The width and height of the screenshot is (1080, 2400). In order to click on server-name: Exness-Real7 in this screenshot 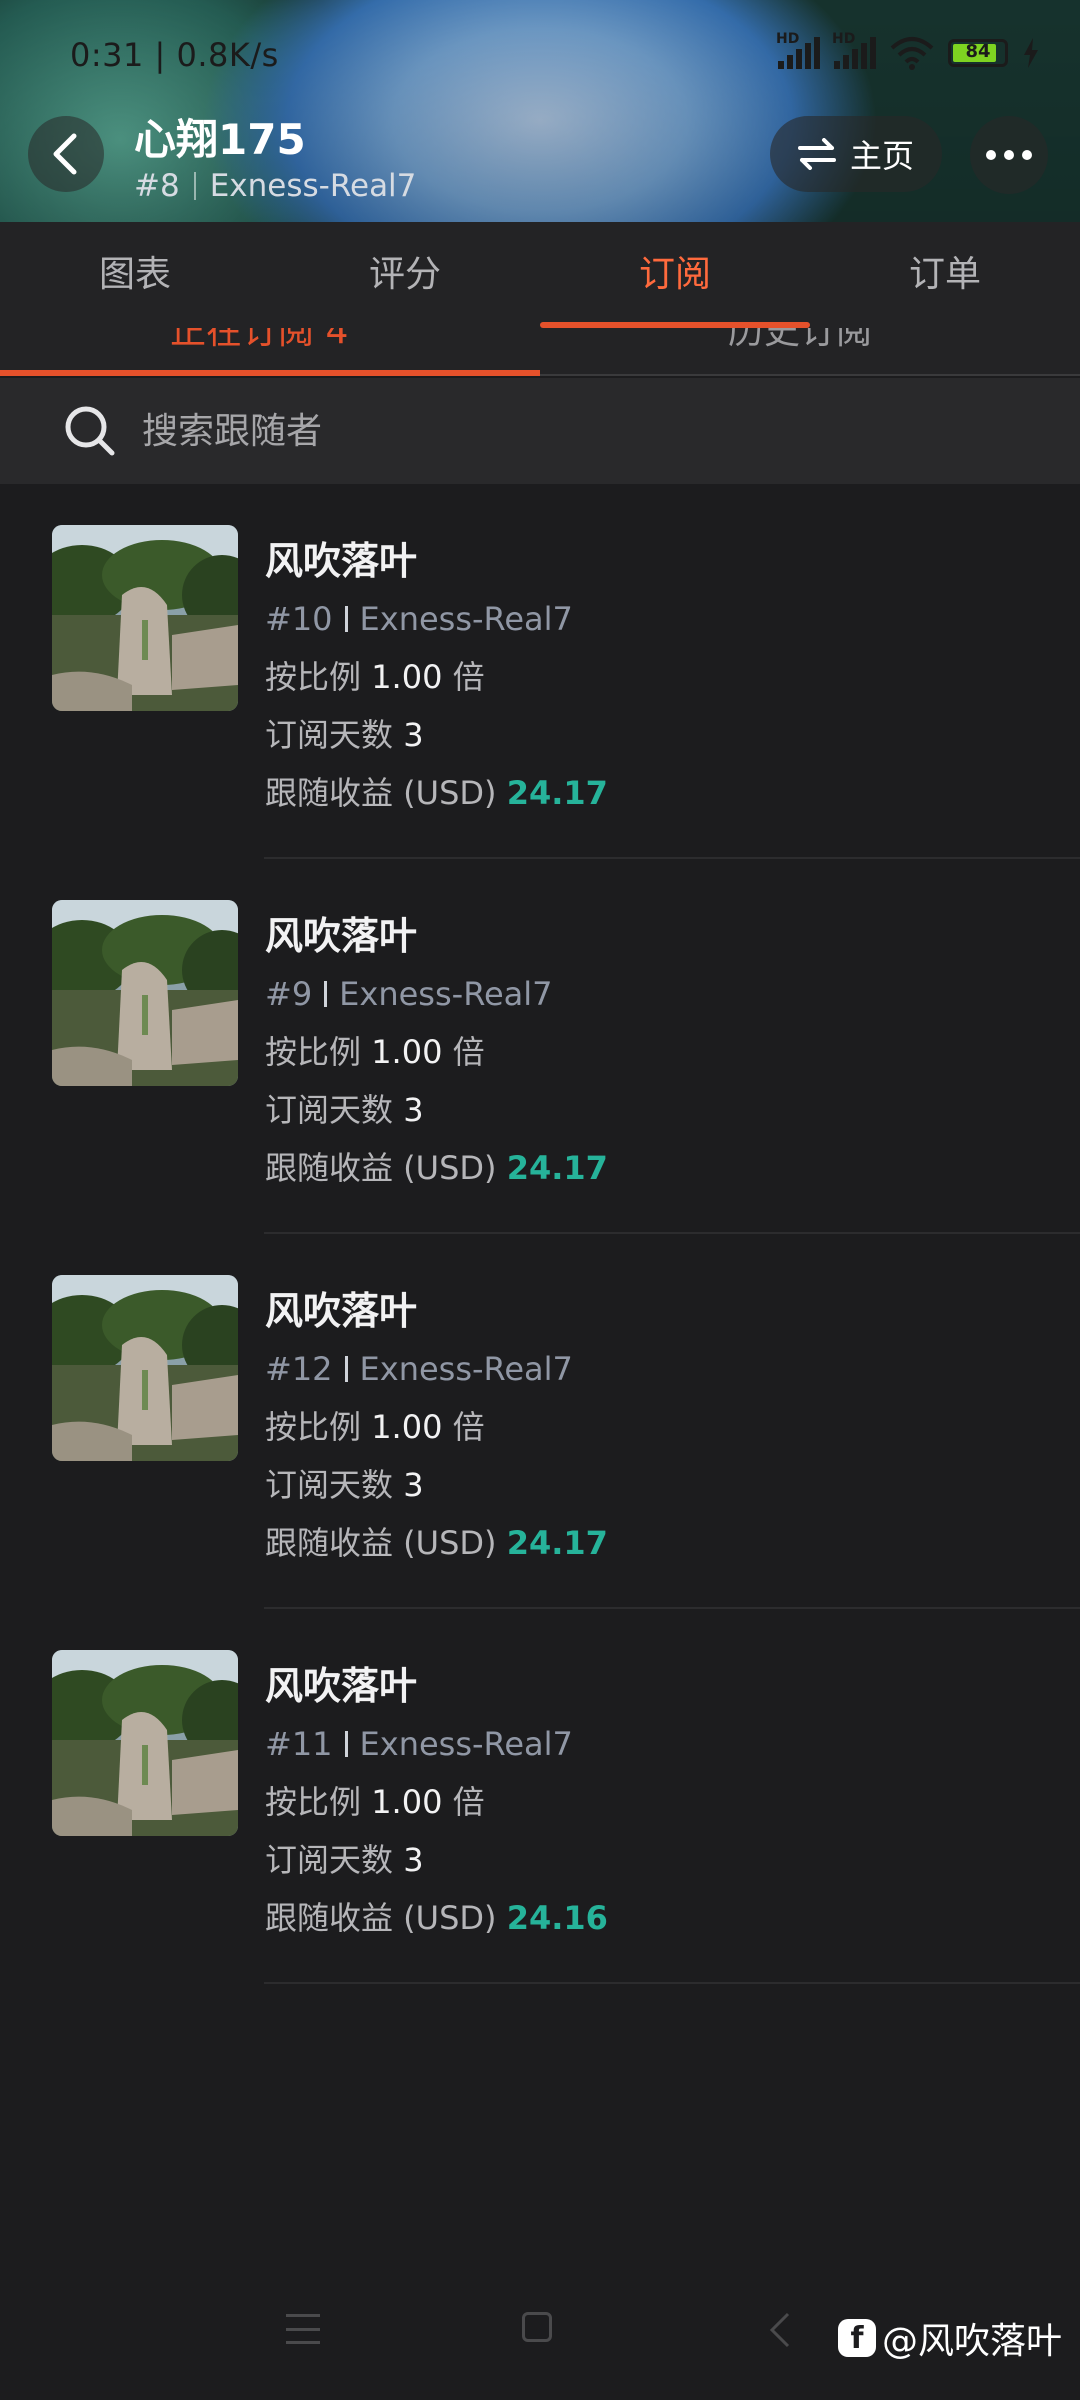, I will do `click(313, 186)`.